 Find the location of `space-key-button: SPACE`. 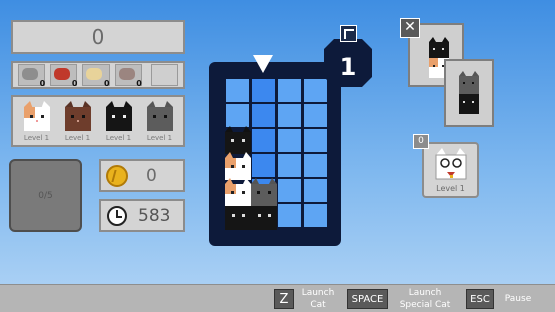

space-key-button: SPACE is located at coordinates (367, 299).